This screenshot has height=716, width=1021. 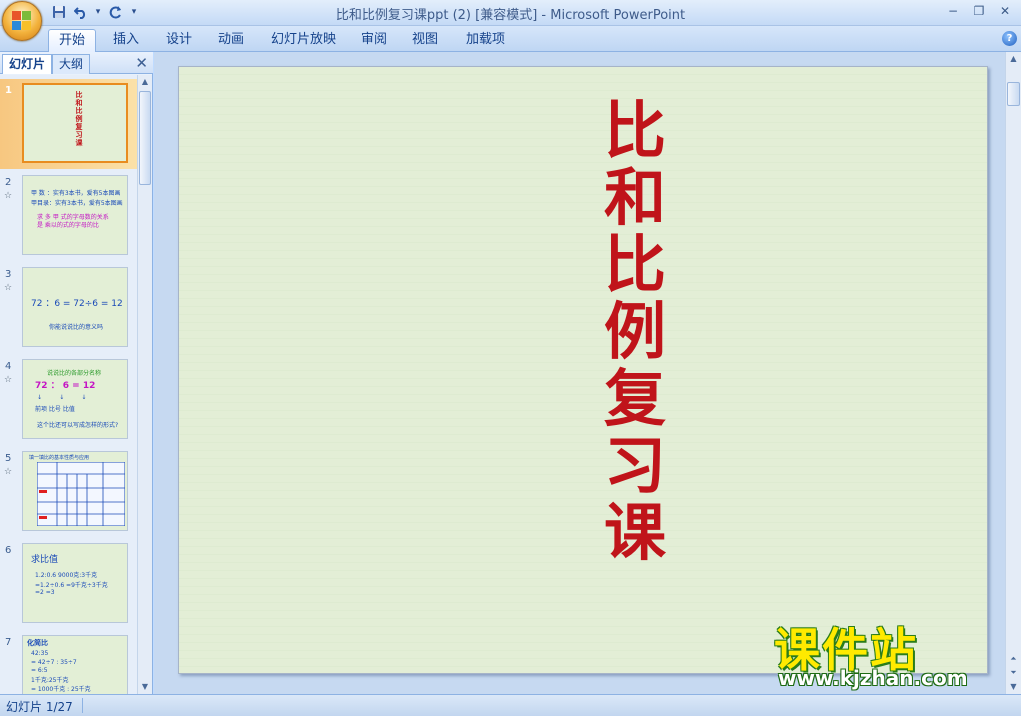 What do you see at coordinates (39, 707) in the screenshot?
I see `slide-indicator: 幻灯片 1/27` at bounding box center [39, 707].